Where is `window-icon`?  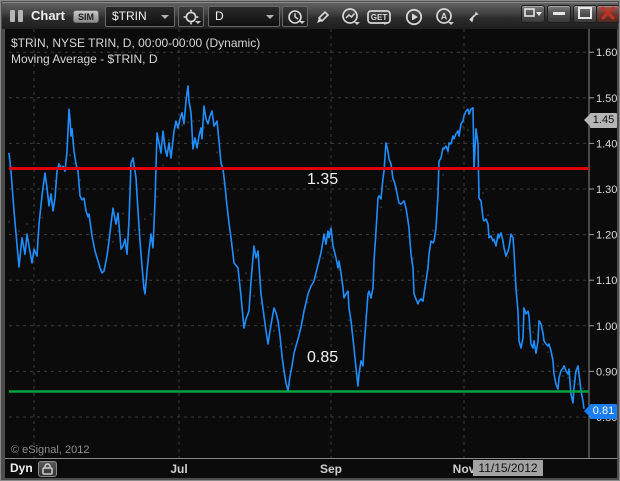
window-icon is located at coordinates (17, 16).